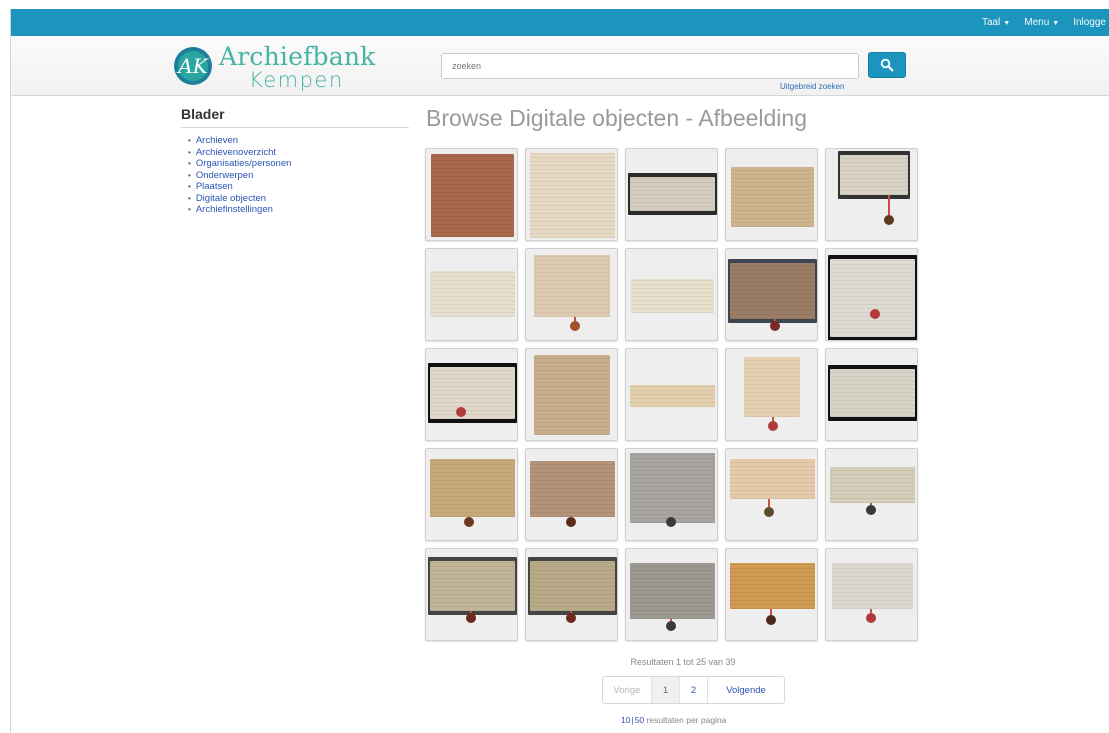 This screenshot has height=733, width=1109. I want to click on sidebar-item-archieven: Archieven, so click(298, 141).